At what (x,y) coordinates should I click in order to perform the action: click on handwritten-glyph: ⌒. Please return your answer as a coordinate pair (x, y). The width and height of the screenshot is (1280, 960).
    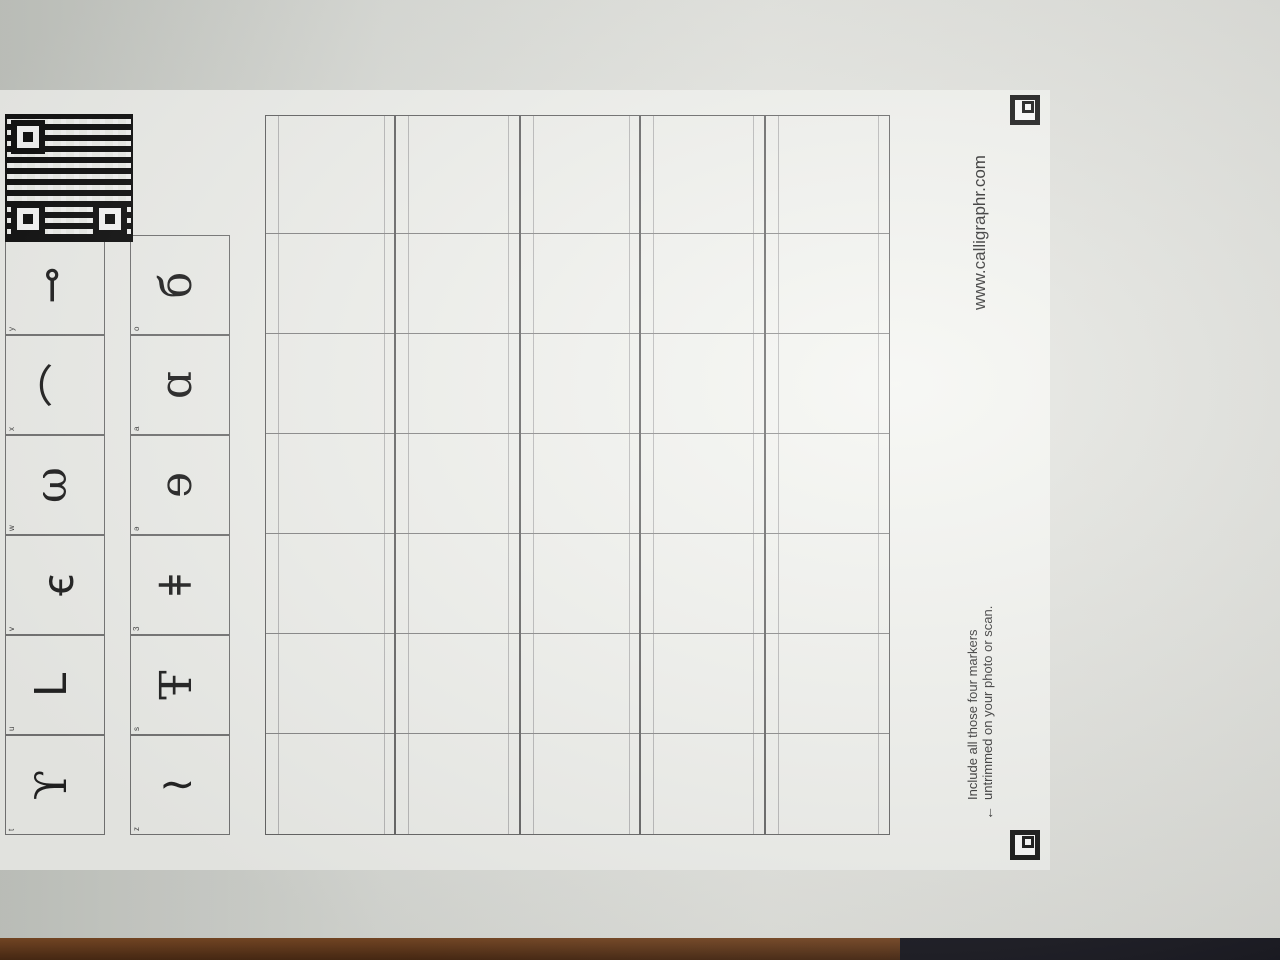
    Looking at the image, I should click on (62, 385).